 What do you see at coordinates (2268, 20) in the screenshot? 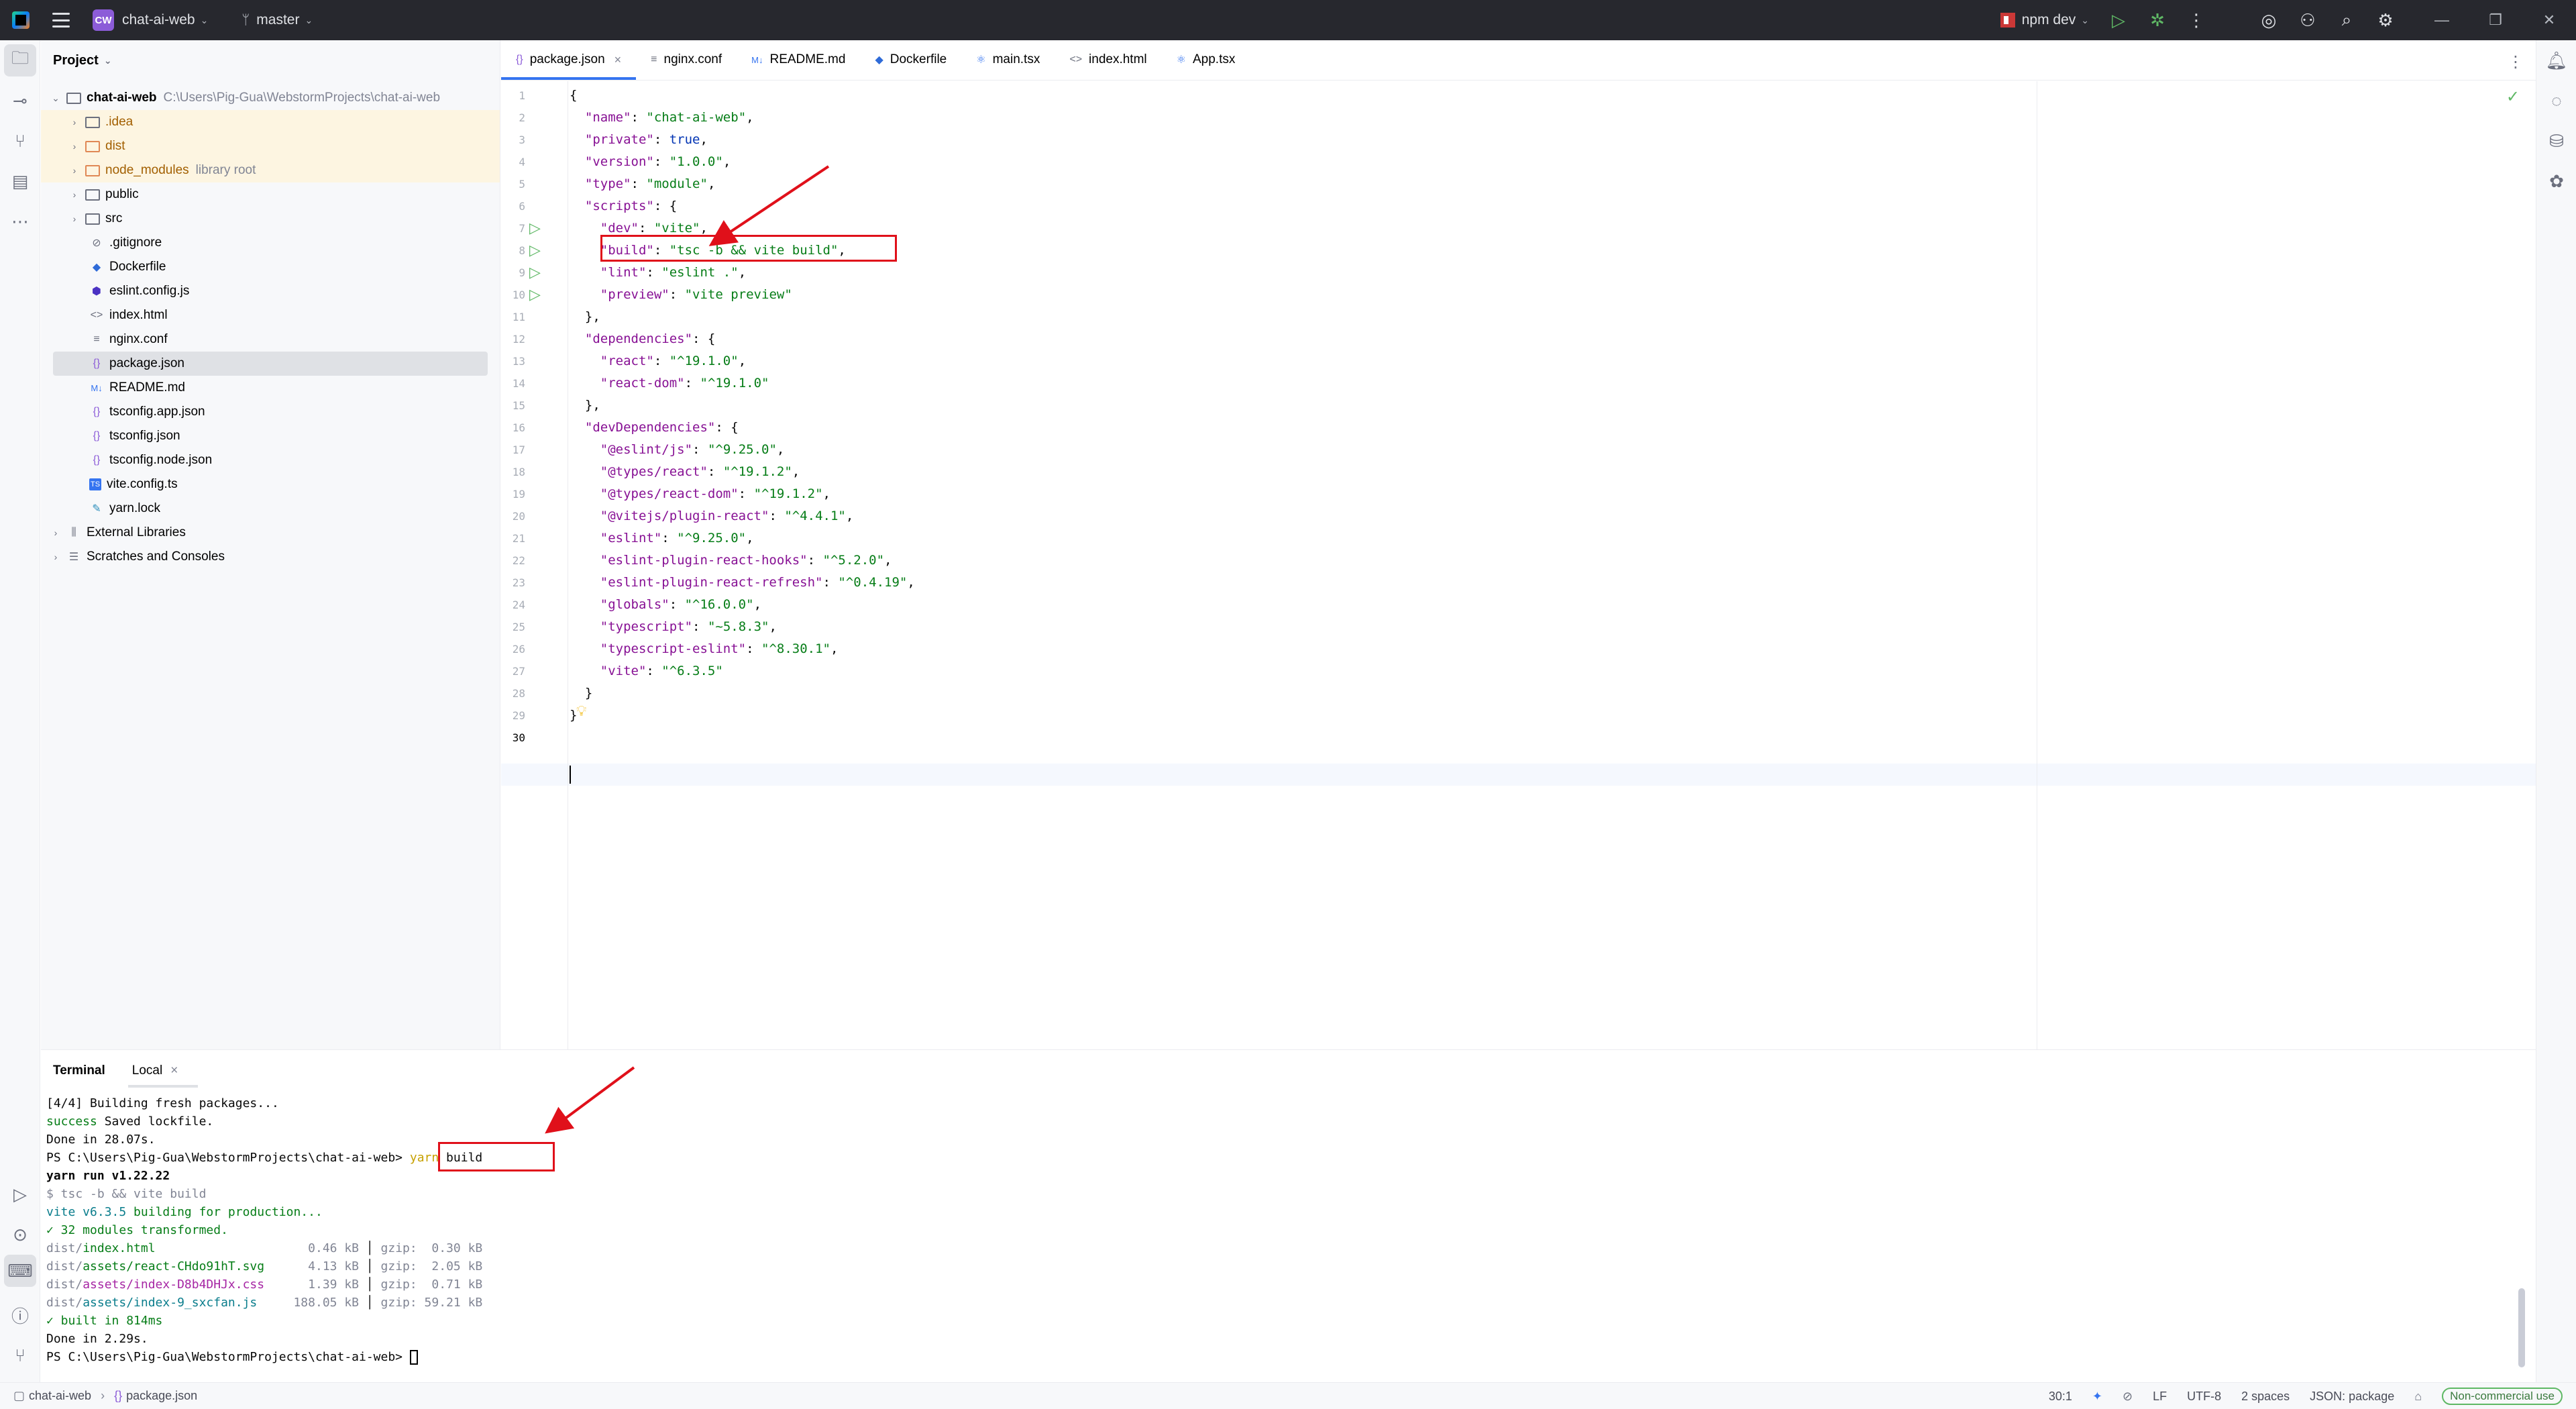
I see `ai-assistant-icon: ◎` at bounding box center [2268, 20].